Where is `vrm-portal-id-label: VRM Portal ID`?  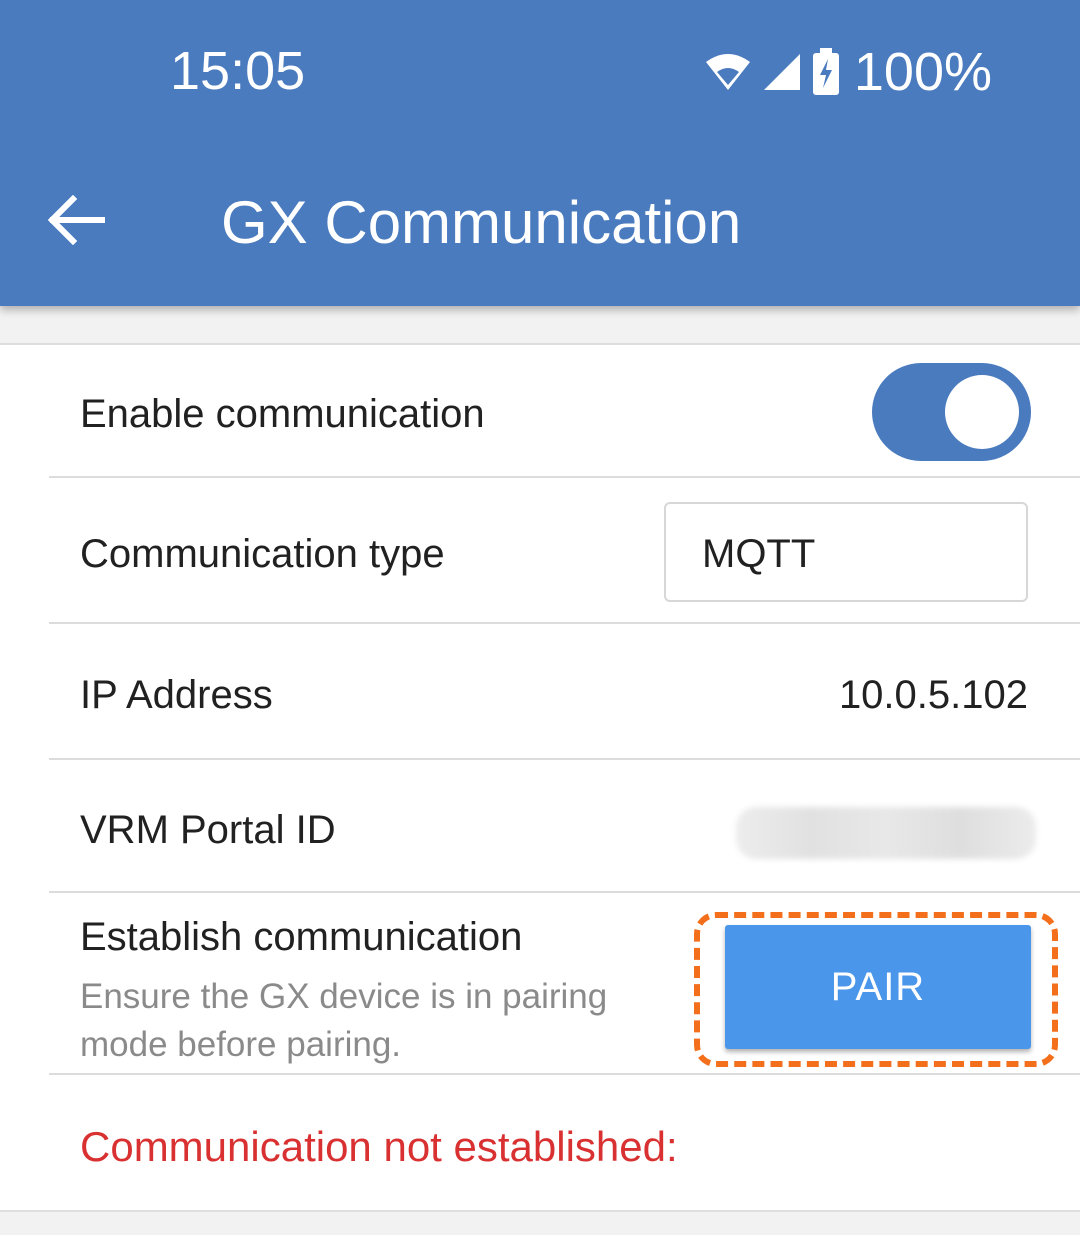
vrm-portal-id-label: VRM Portal ID is located at coordinates (208, 830).